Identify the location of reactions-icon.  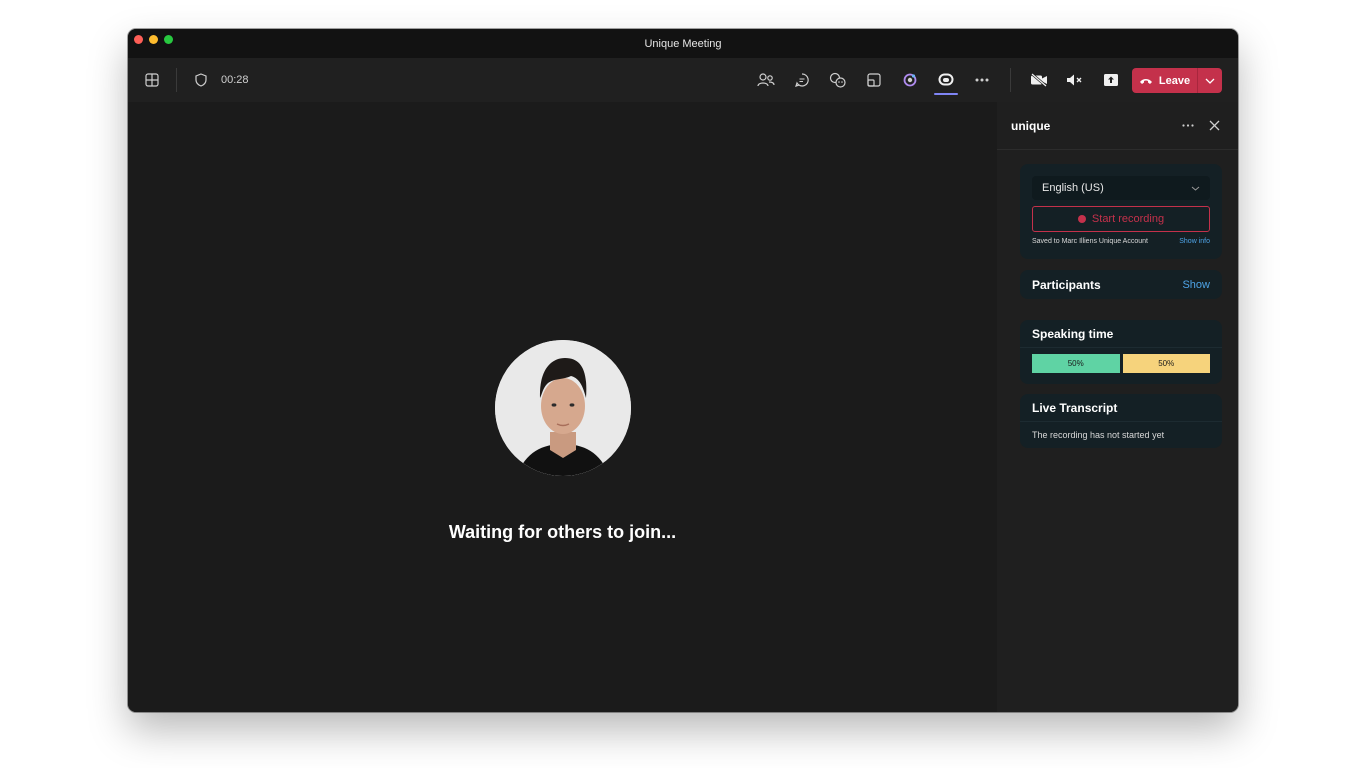
(838, 80).